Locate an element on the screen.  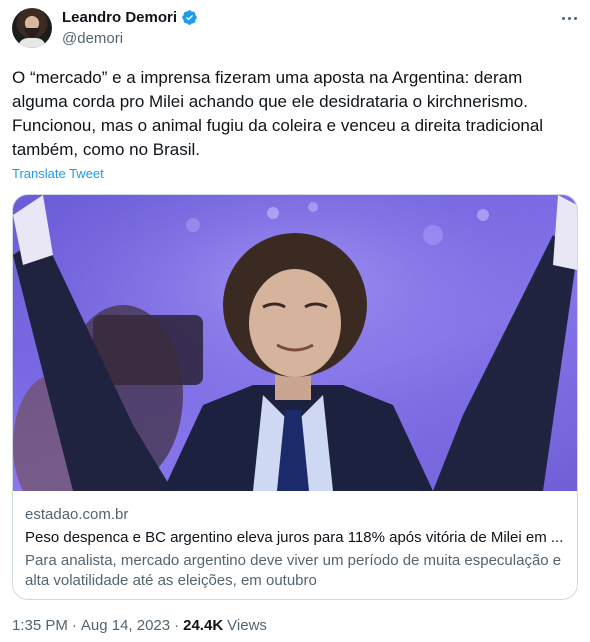
author-display-name: Leandro Demori is located at coordinates (119, 17).